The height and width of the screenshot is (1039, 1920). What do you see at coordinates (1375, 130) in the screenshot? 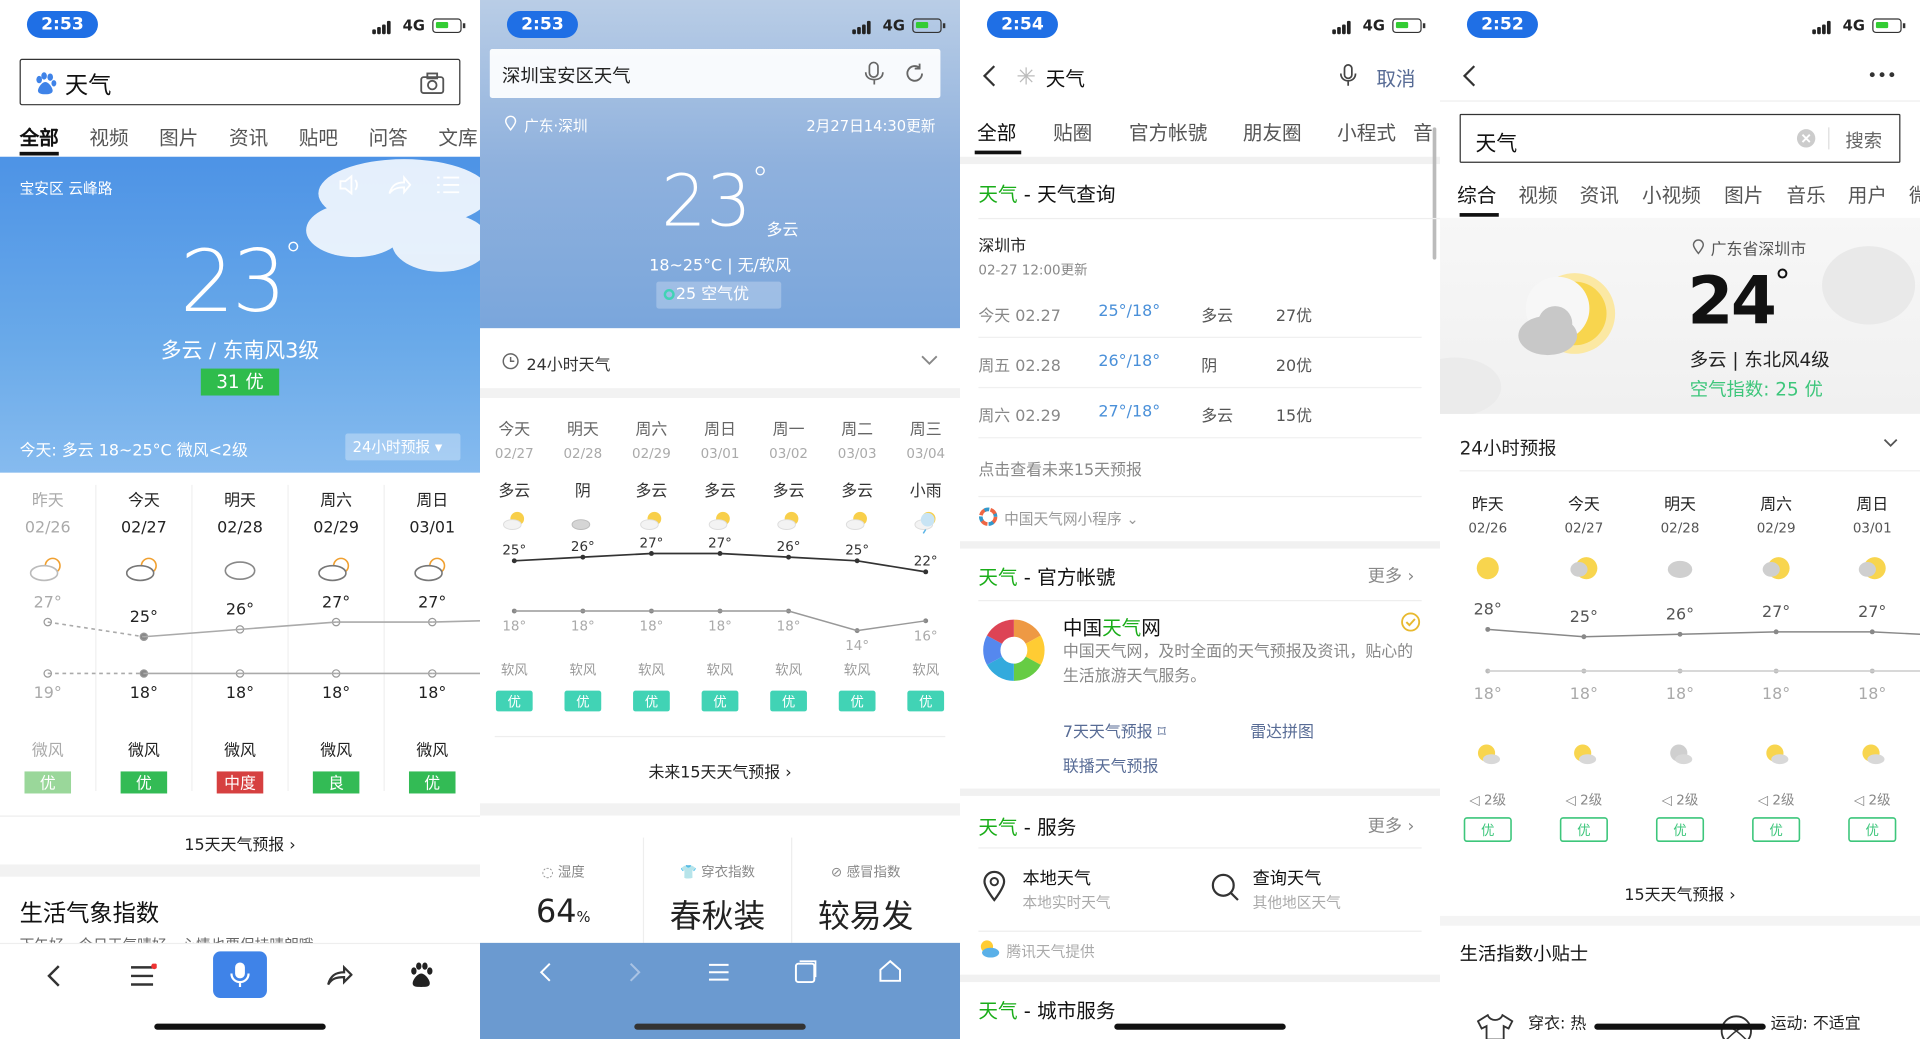
I see `tab-mini: 小程式` at bounding box center [1375, 130].